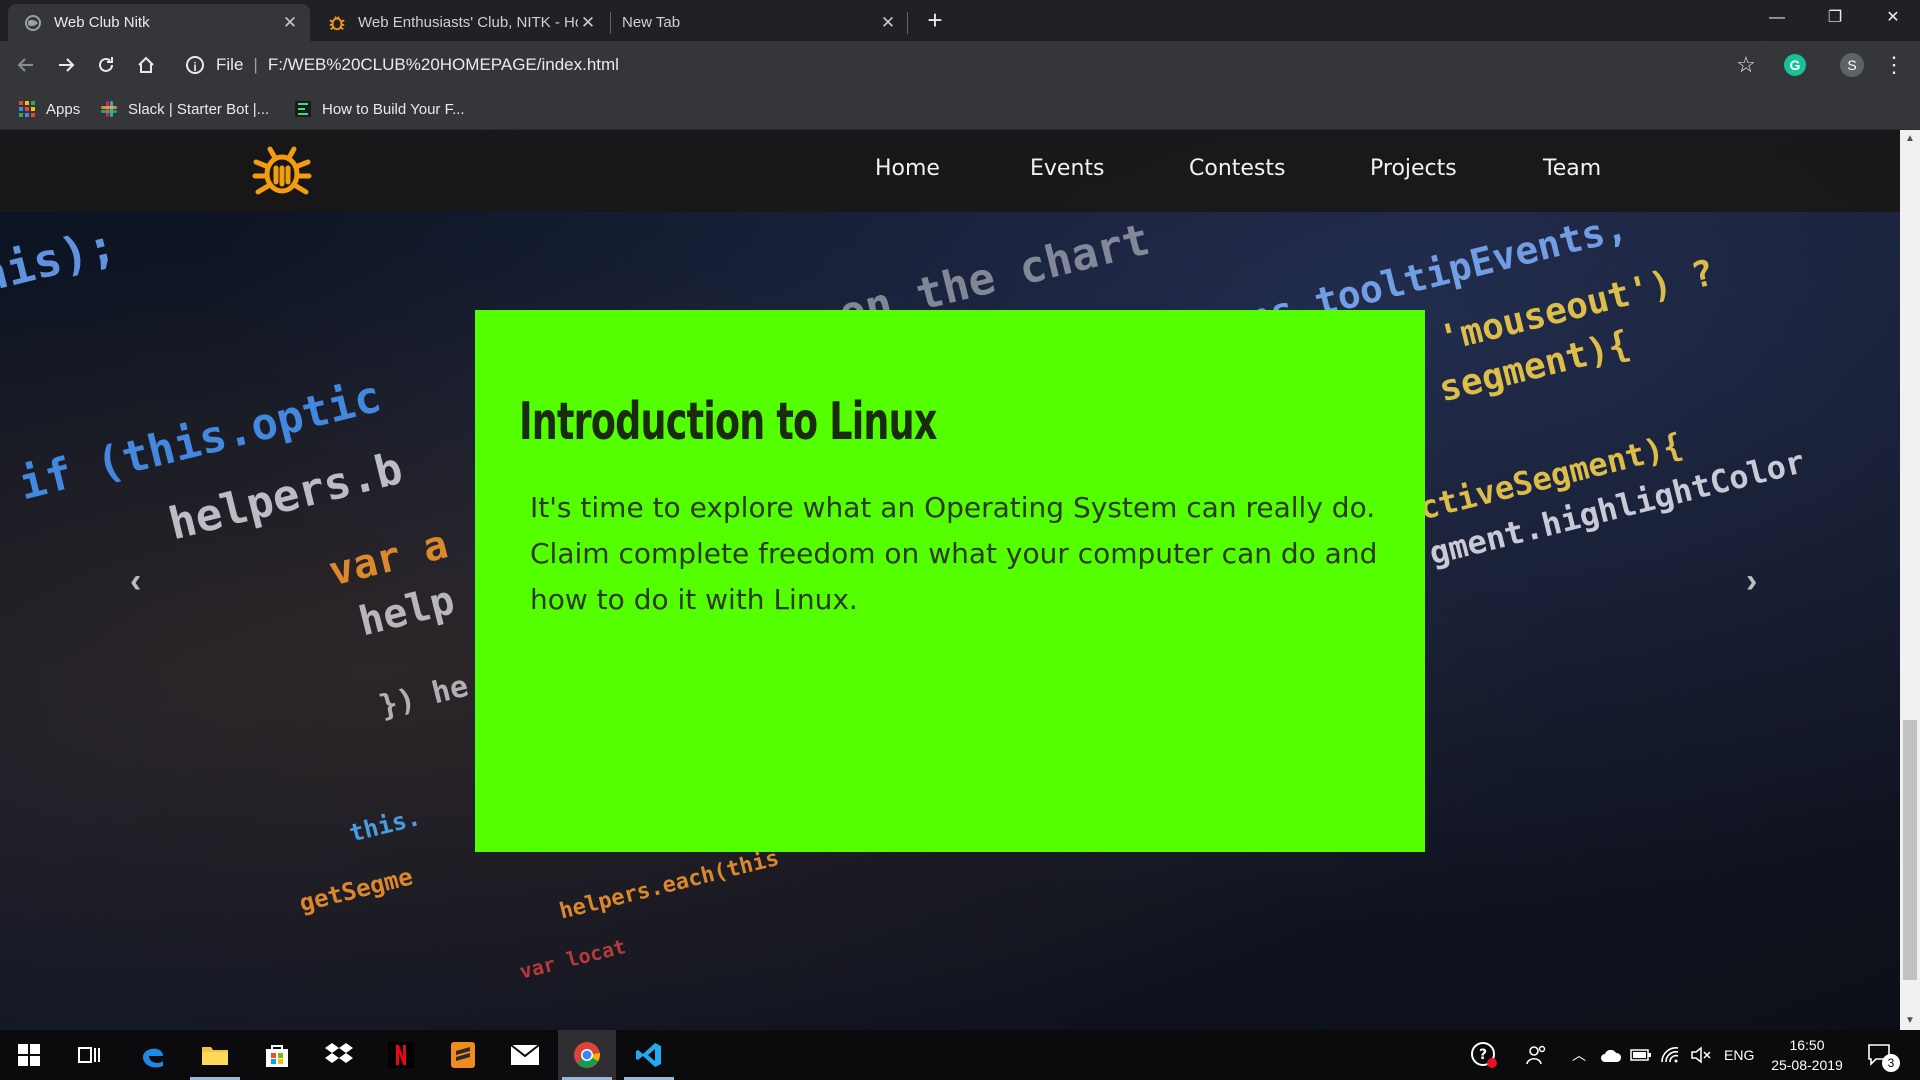  Describe the element at coordinates (195, 65) in the screenshot. I see `info-icon: i` at that location.